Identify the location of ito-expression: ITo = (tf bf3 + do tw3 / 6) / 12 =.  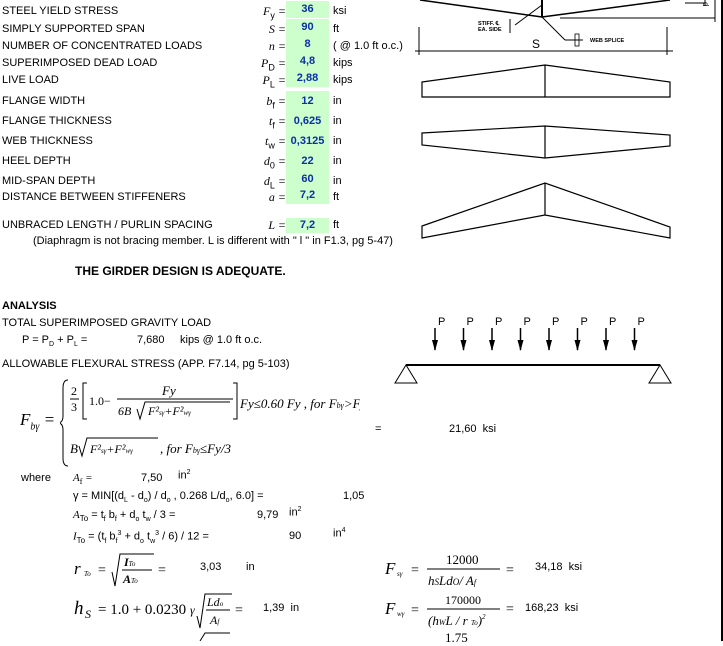
(141, 537).